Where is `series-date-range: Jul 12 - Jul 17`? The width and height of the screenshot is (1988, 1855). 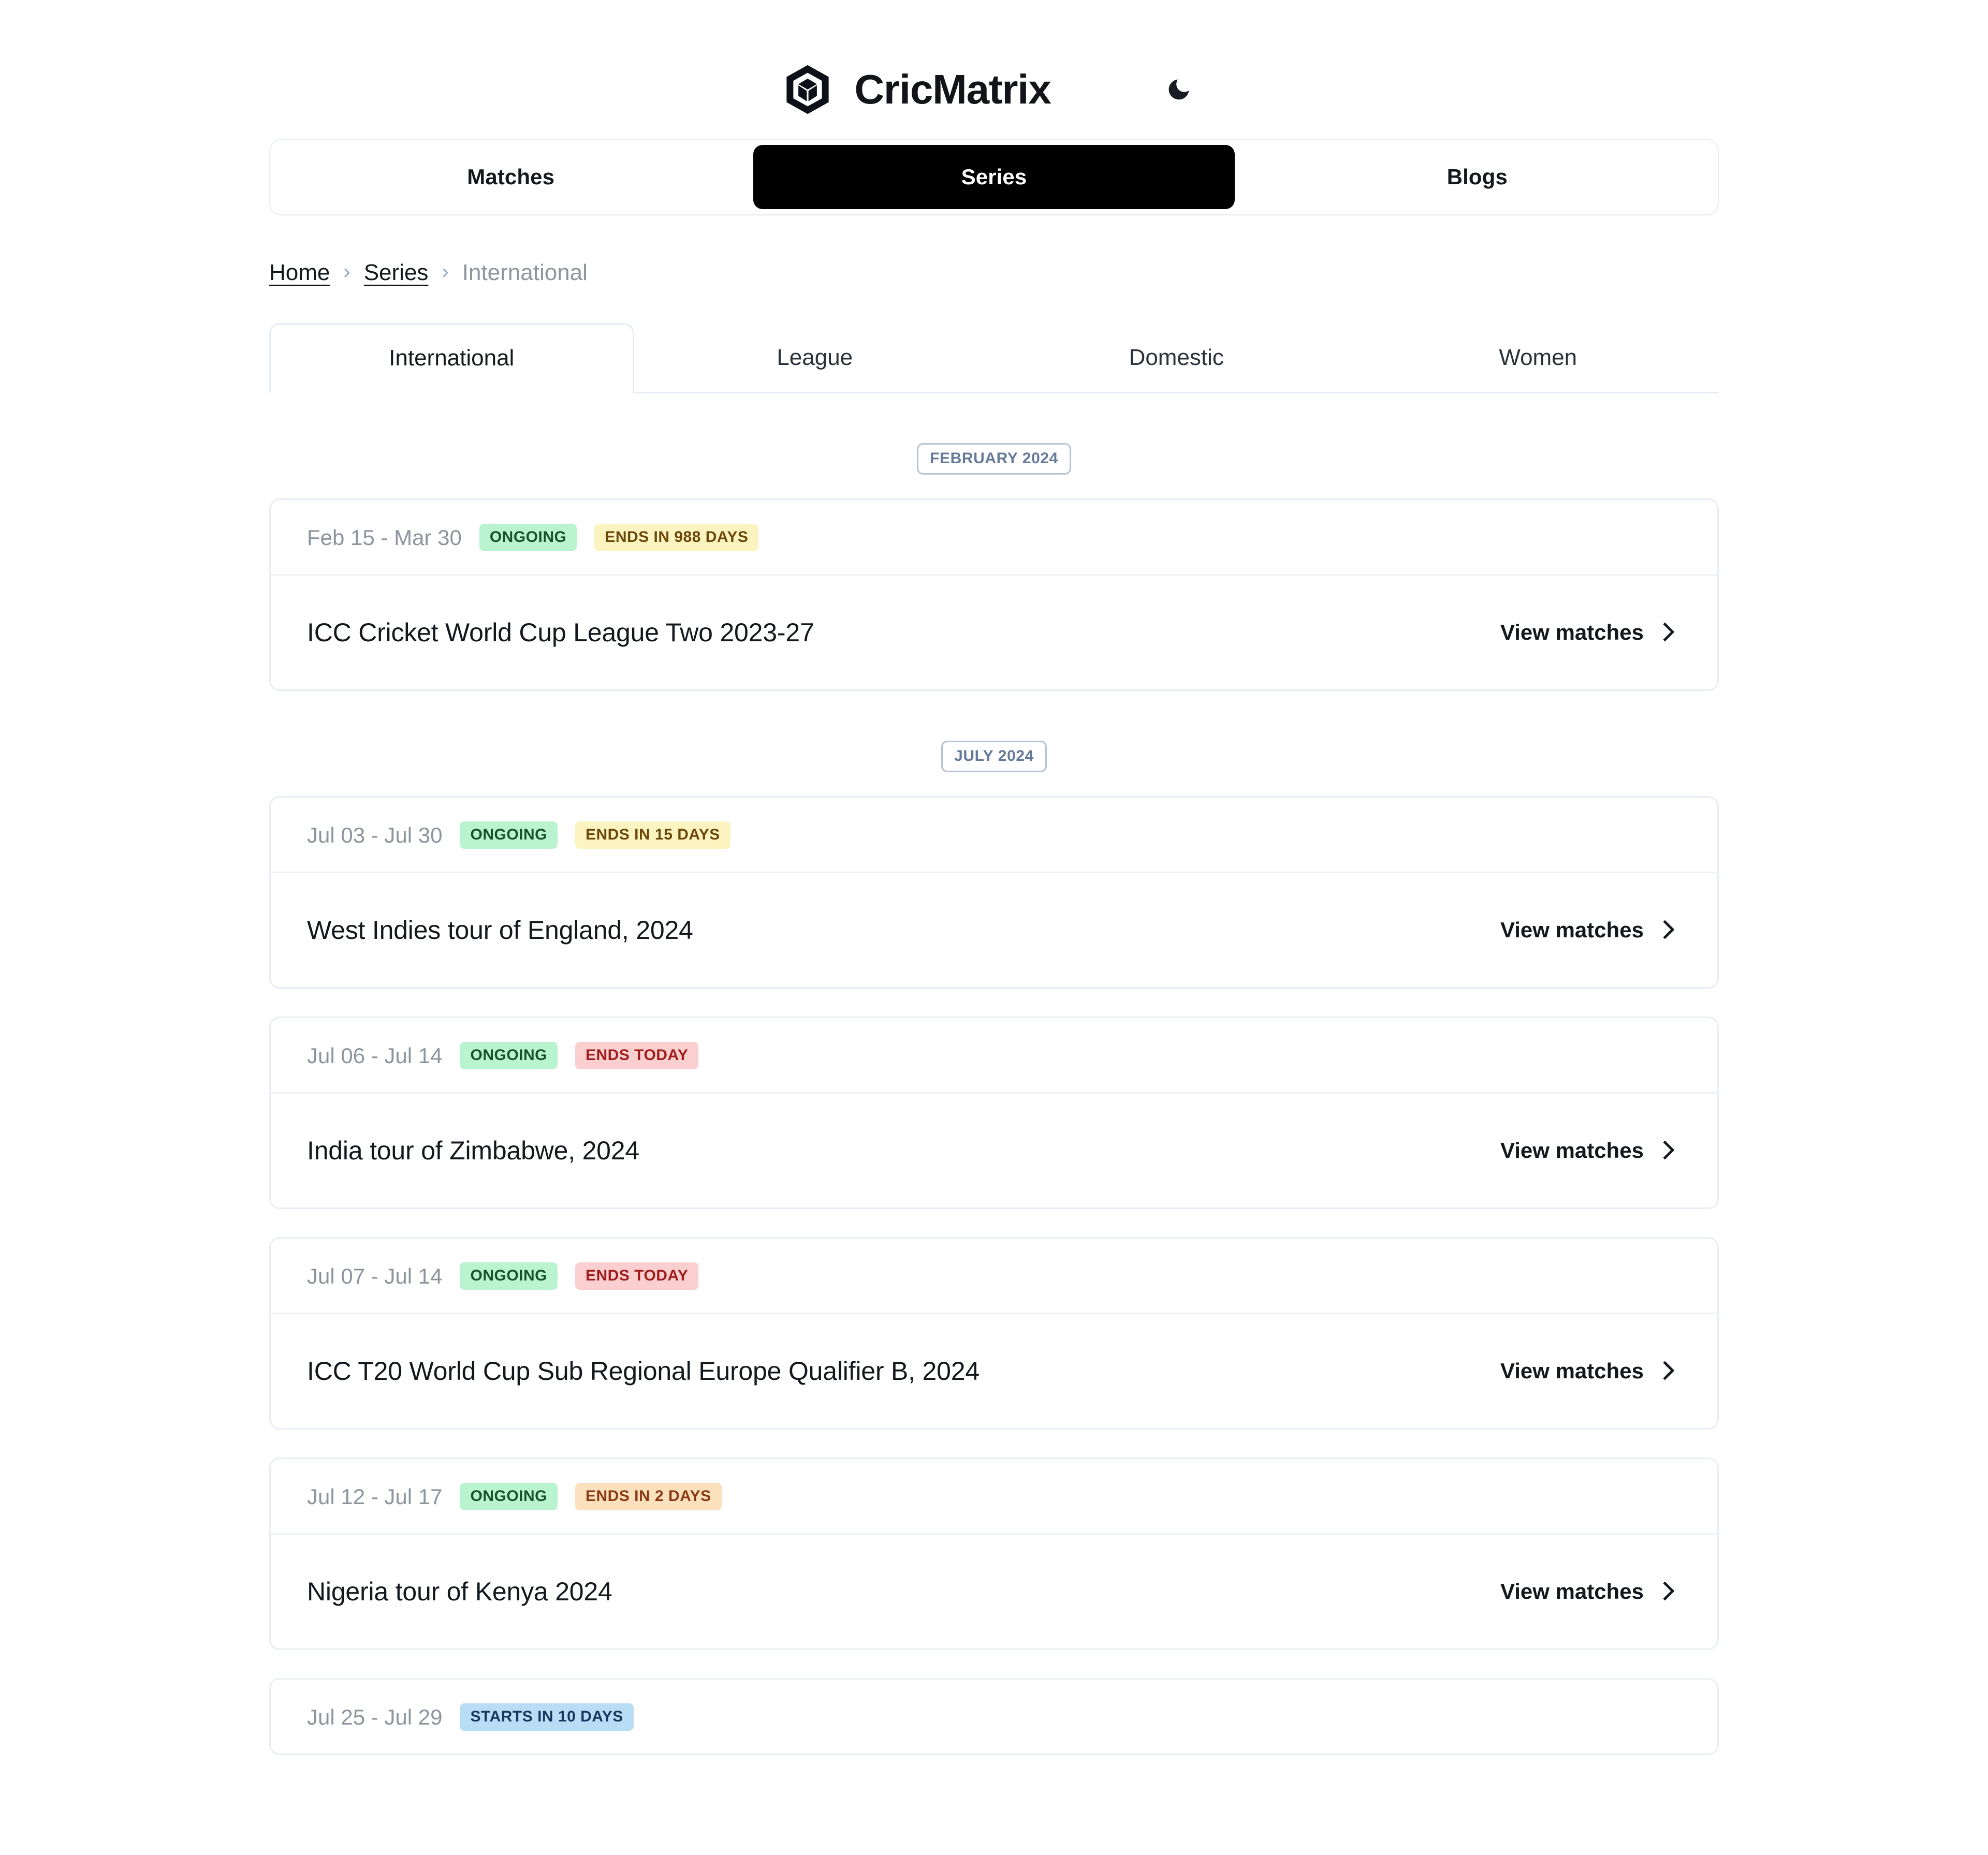
series-date-range: Jul 12 - Jul 17 is located at coordinates (375, 1496).